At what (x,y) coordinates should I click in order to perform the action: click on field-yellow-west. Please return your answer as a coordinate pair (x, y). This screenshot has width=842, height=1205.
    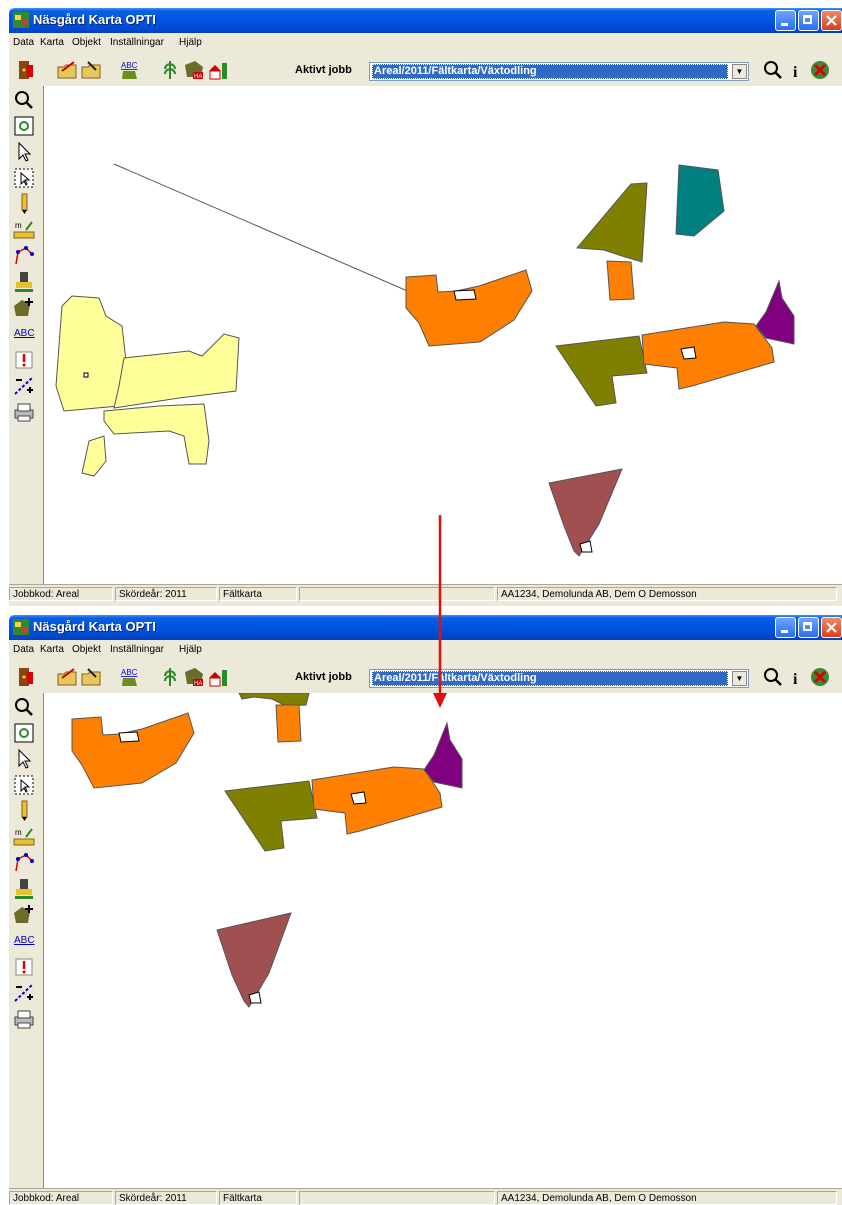
    Looking at the image, I should click on (91, 353).